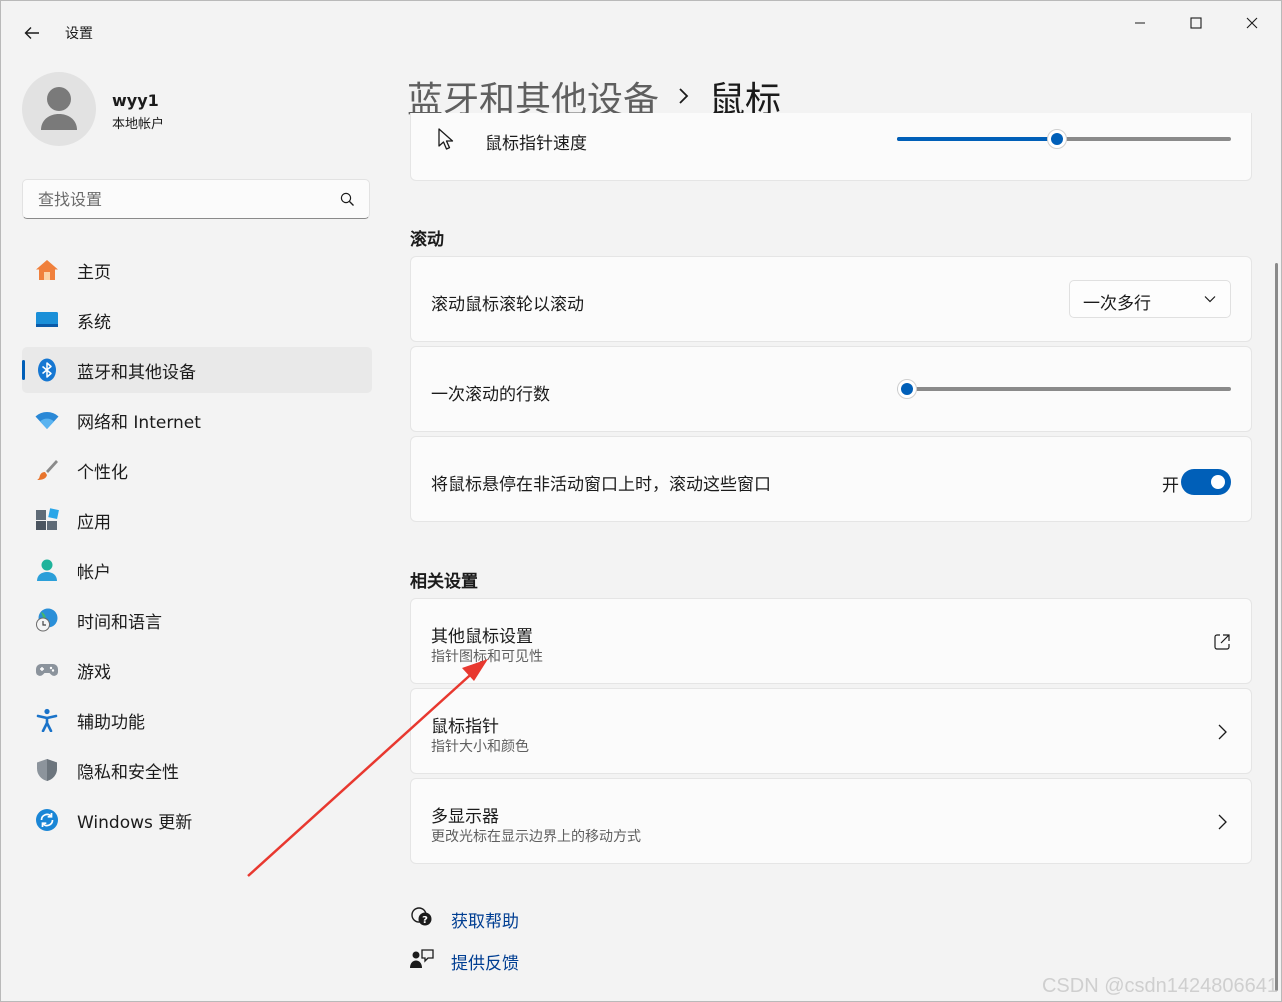 The width and height of the screenshot is (1282, 1002). What do you see at coordinates (138, 124) in the screenshot?
I see `account-type: 本地帐户` at bounding box center [138, 124].